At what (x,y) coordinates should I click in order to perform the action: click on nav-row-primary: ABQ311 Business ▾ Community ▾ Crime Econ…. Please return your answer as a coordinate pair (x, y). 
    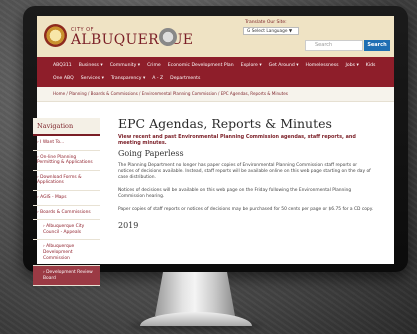
    Looking at the image, I should click on (214, 65).